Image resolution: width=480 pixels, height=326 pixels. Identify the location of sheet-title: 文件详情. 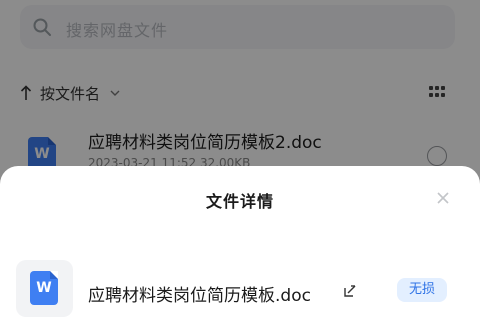
(239, 201).